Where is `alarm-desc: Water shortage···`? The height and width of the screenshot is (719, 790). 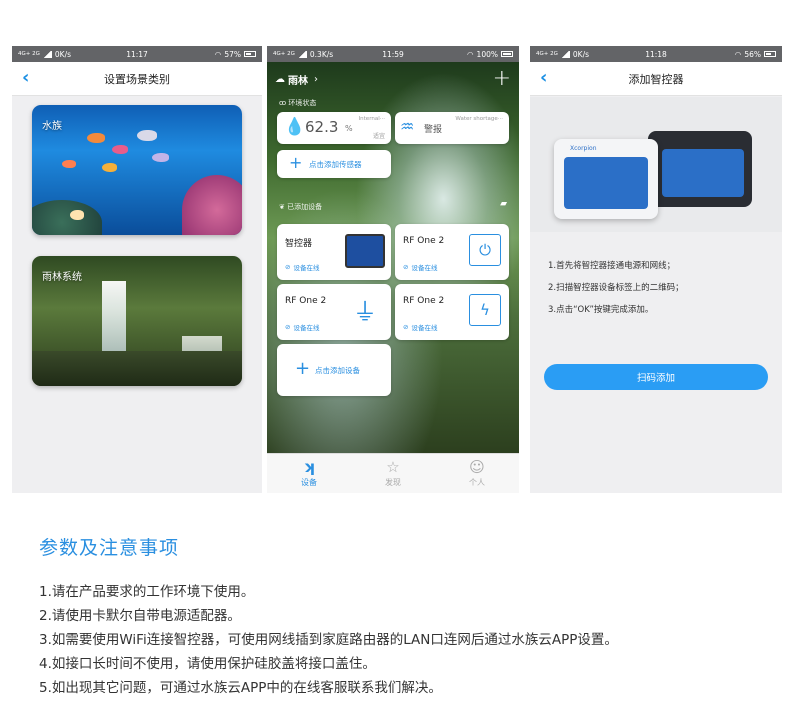
alarm-desc: Water shortage··· is located at coordinates (479, 119).